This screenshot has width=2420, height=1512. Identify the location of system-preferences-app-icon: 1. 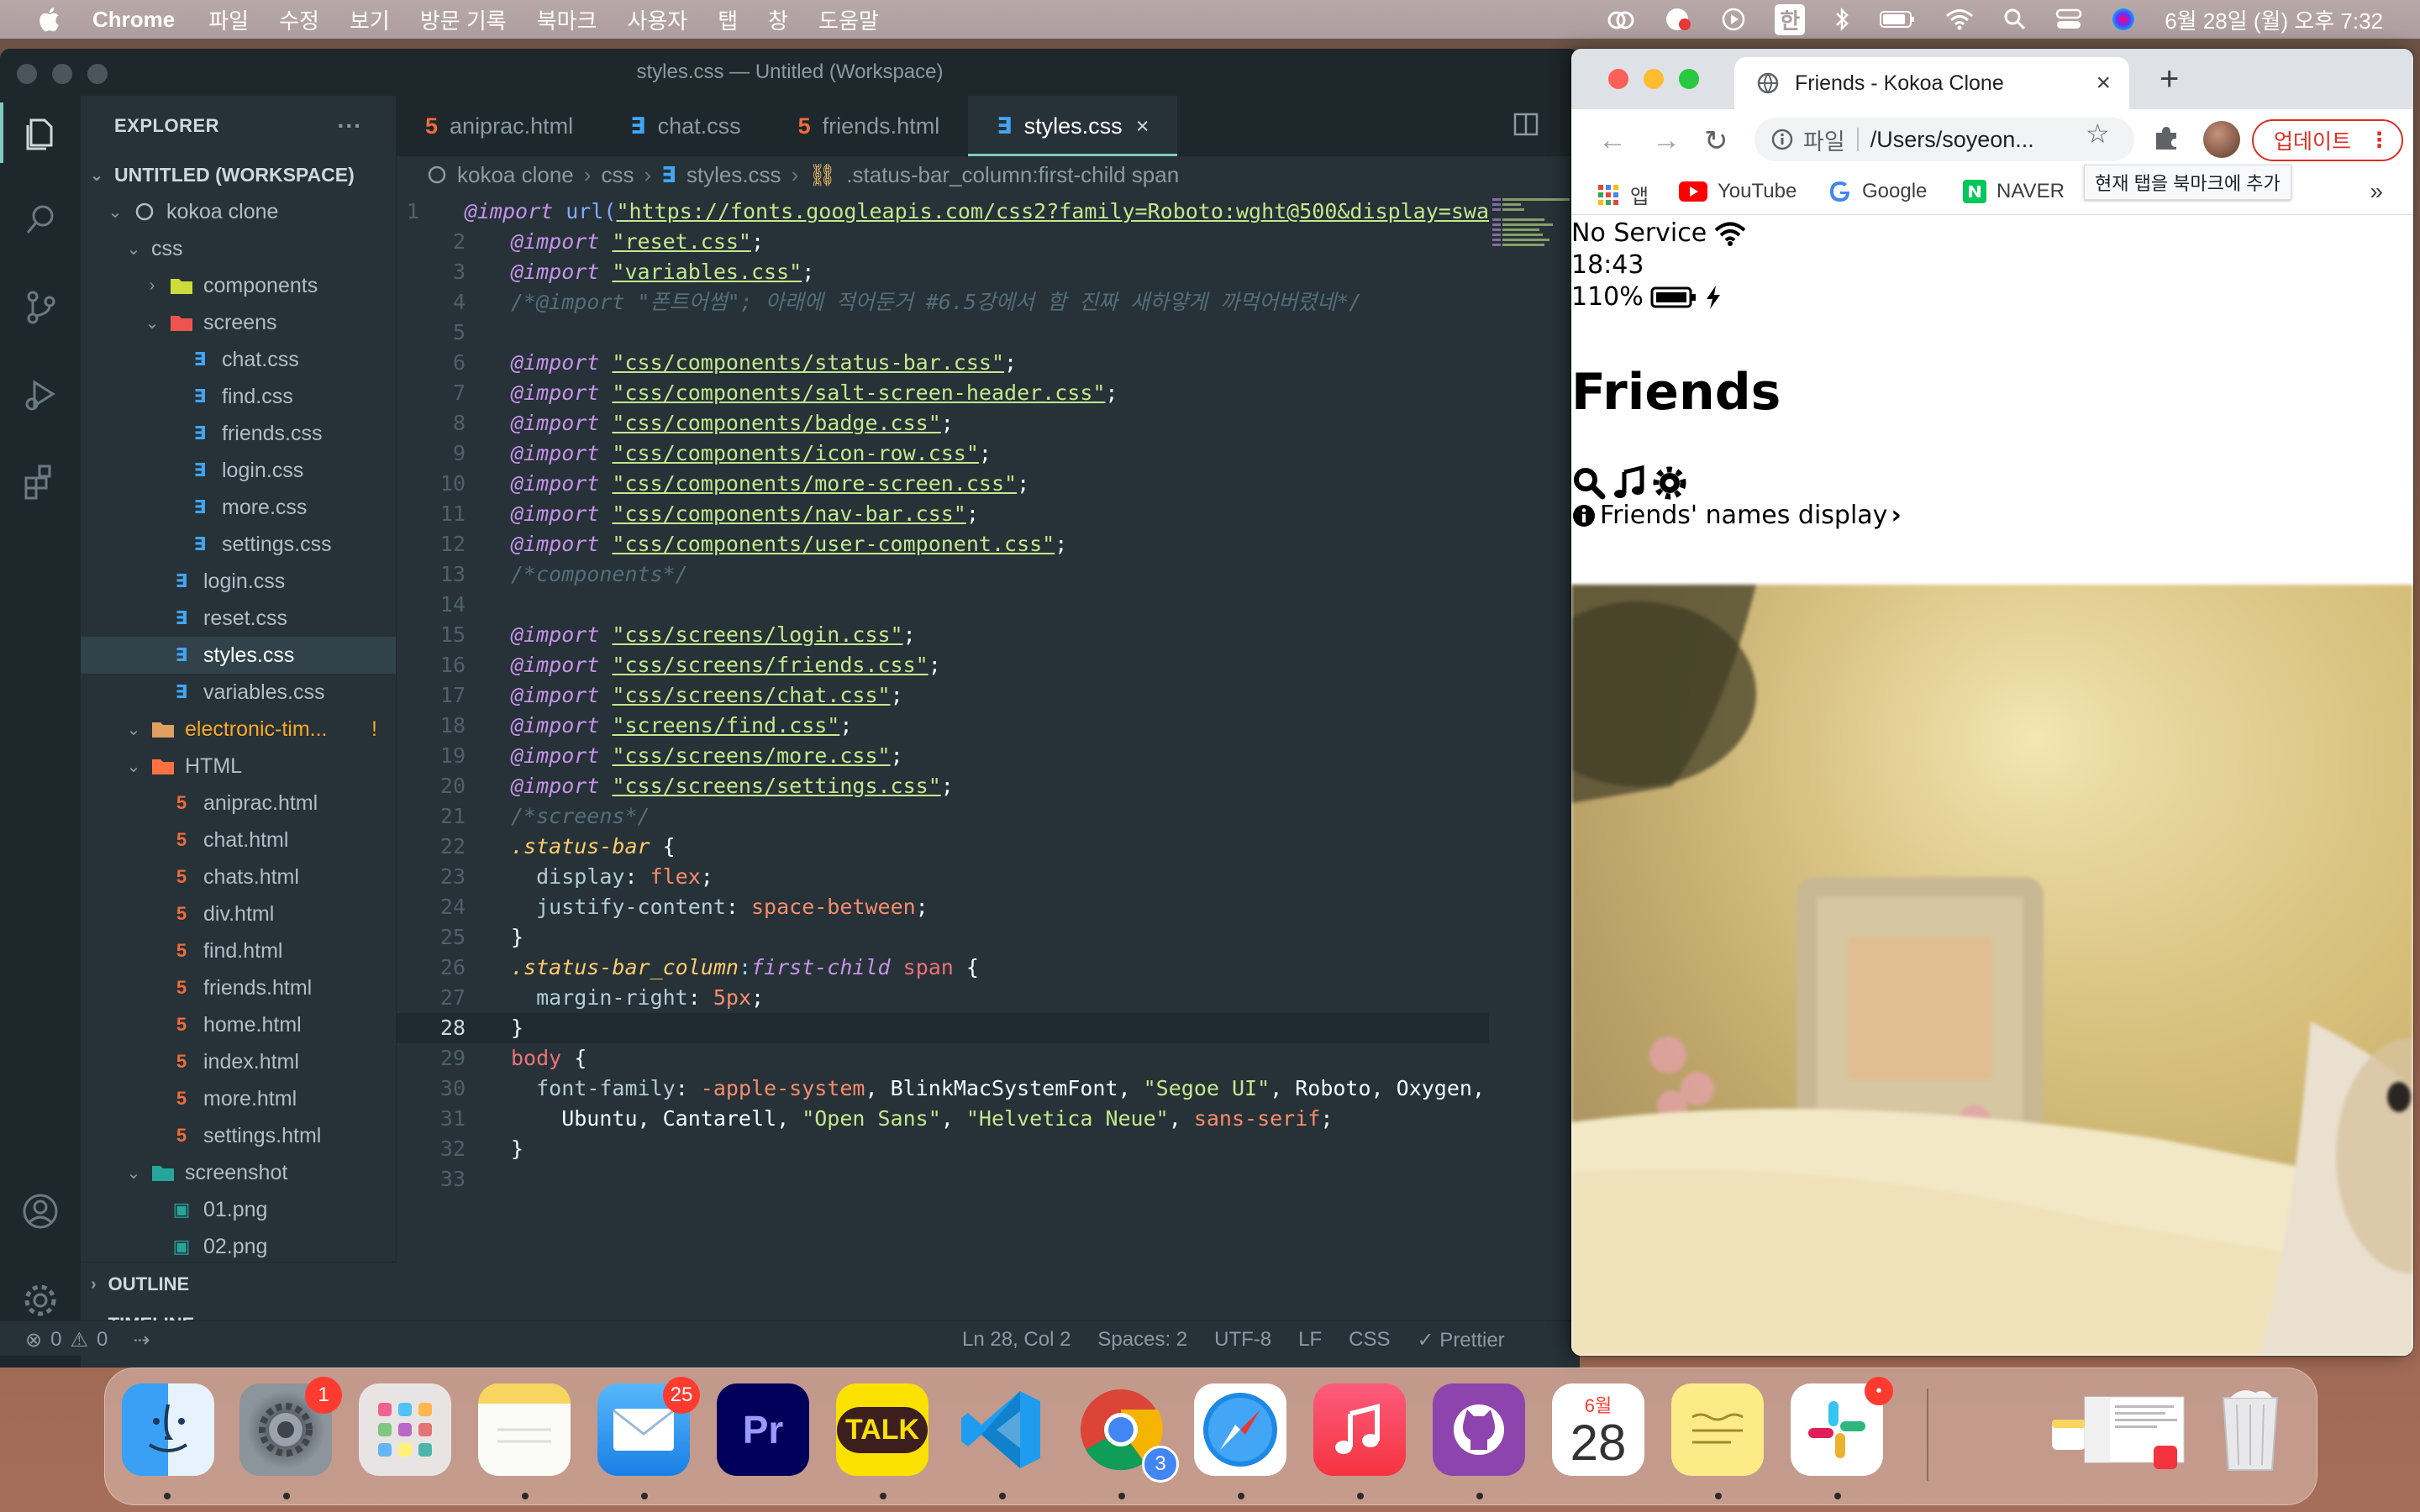
(291, 1426).